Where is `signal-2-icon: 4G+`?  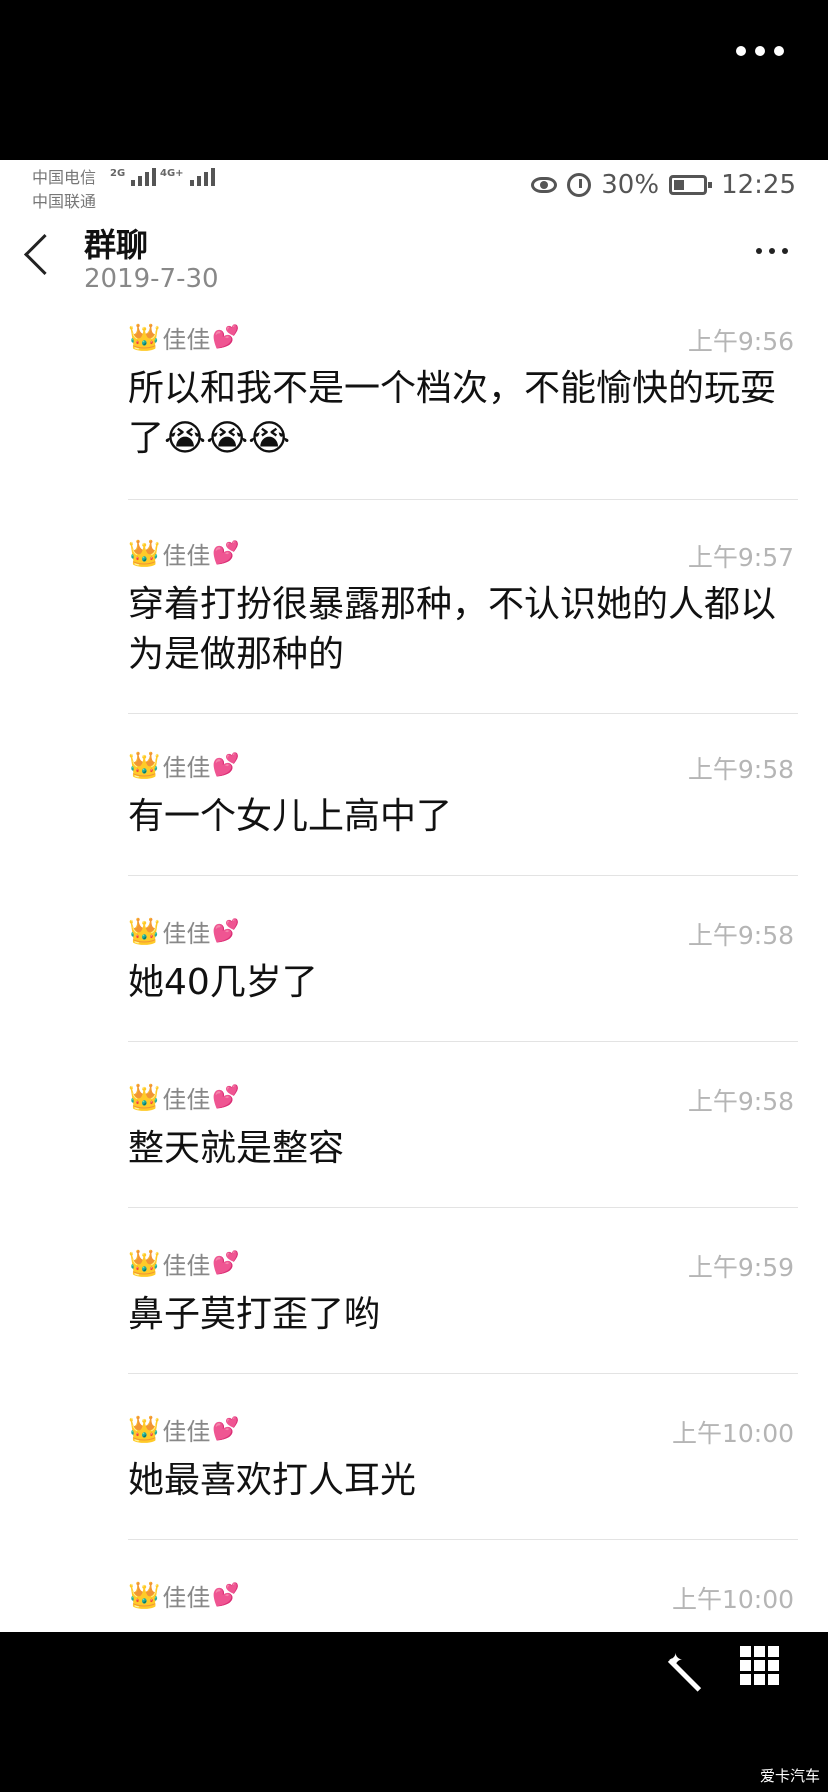
signal-2-icon: 4G+ is located at coordinates (187, 177).